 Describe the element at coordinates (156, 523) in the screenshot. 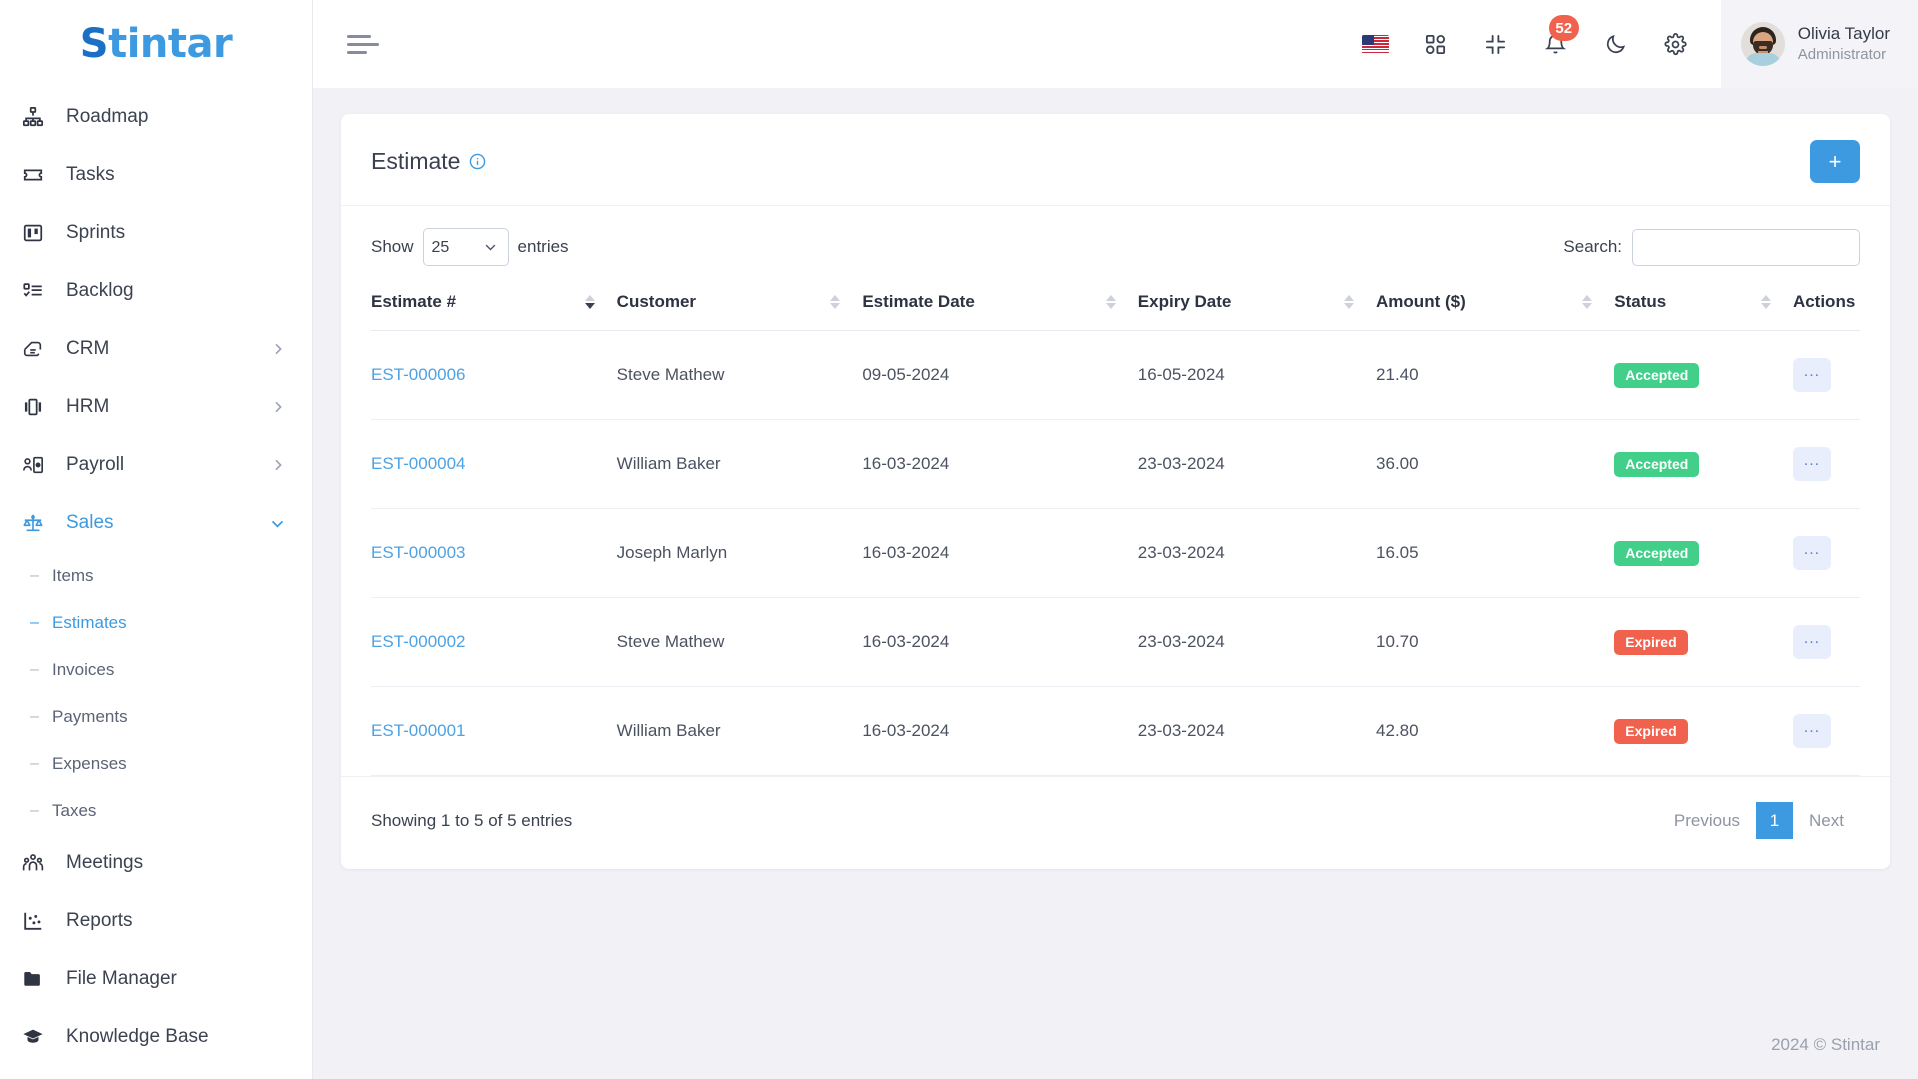

I see `sidebar-item-sales: Sales` at that location.